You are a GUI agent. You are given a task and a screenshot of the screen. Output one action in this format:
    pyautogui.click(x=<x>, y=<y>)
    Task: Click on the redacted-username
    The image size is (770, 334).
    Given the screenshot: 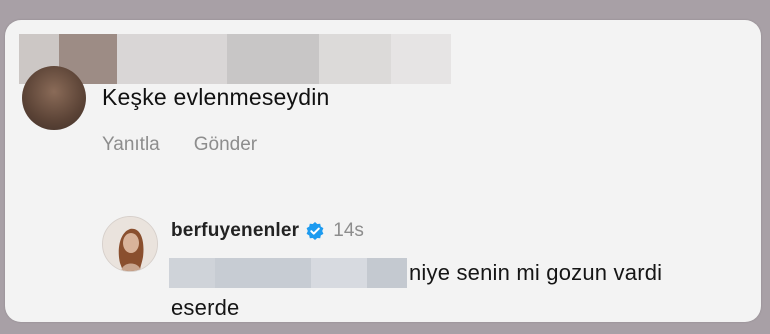 What is the action you would take?
    pyautogui.click(x=235, y=59)
    